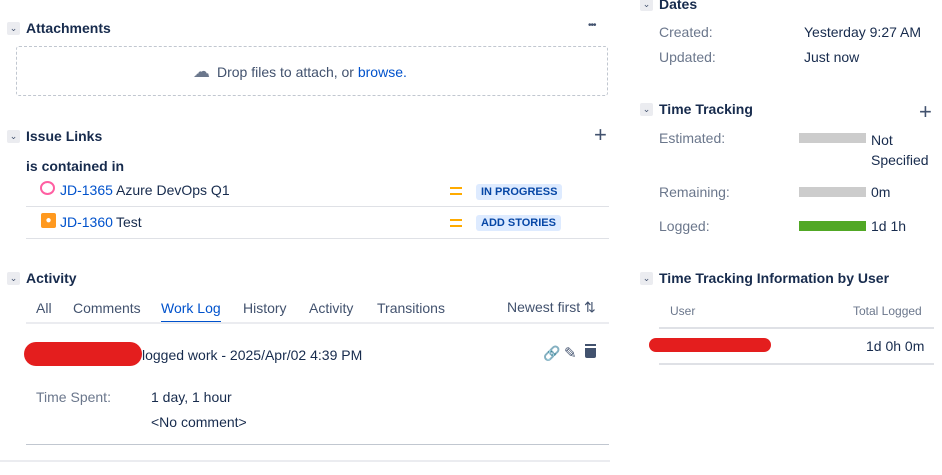 The image size is (942, 475). Describe the element at coordinates (887, 311) in the screenshot. I see `total-logged-column-header: Total Logged` at that location.